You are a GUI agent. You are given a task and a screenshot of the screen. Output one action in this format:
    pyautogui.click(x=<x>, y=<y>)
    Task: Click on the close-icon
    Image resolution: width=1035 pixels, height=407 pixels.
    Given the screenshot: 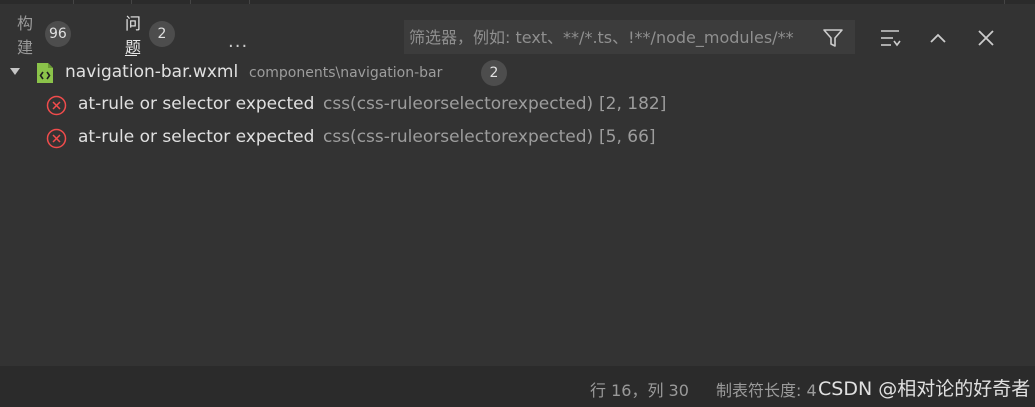 What is the action you would take?
    pyautogui.click(x=986, y=38)
    